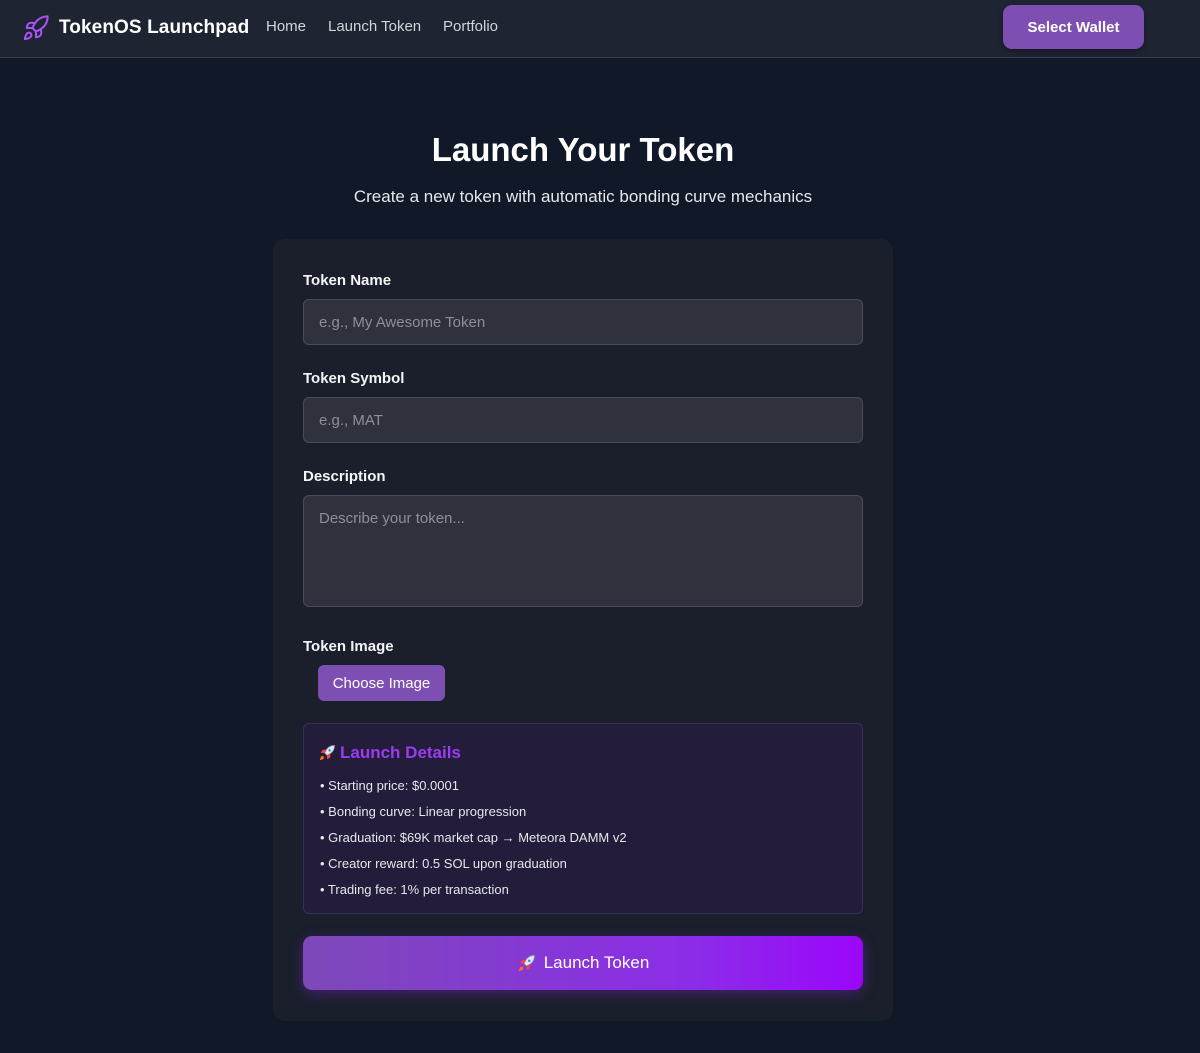 The width and height of the screenshot is (1200, 1053). I want to click on token-name-label: Token Name, so click(347, 280).